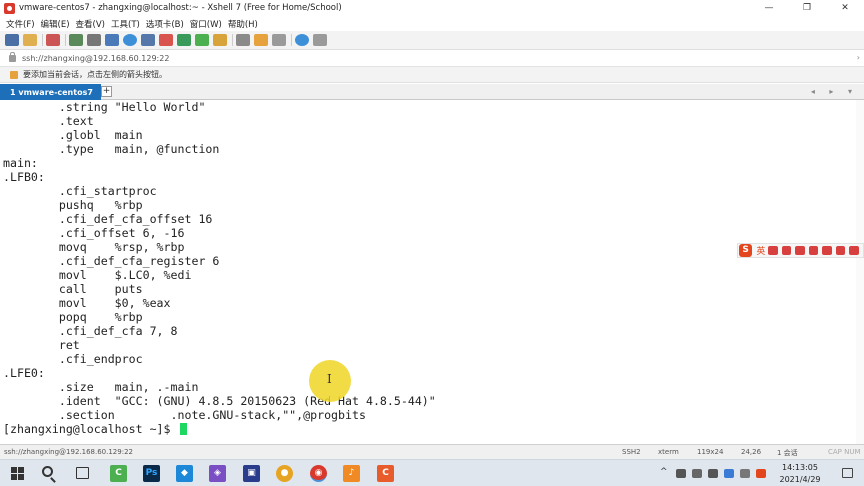 The width and height of the screenshot is (864, 486). What do you see at coordinates (48, 121) in the screenshot?
I see `terminal-line: .text` at bounding box center [48, 121].